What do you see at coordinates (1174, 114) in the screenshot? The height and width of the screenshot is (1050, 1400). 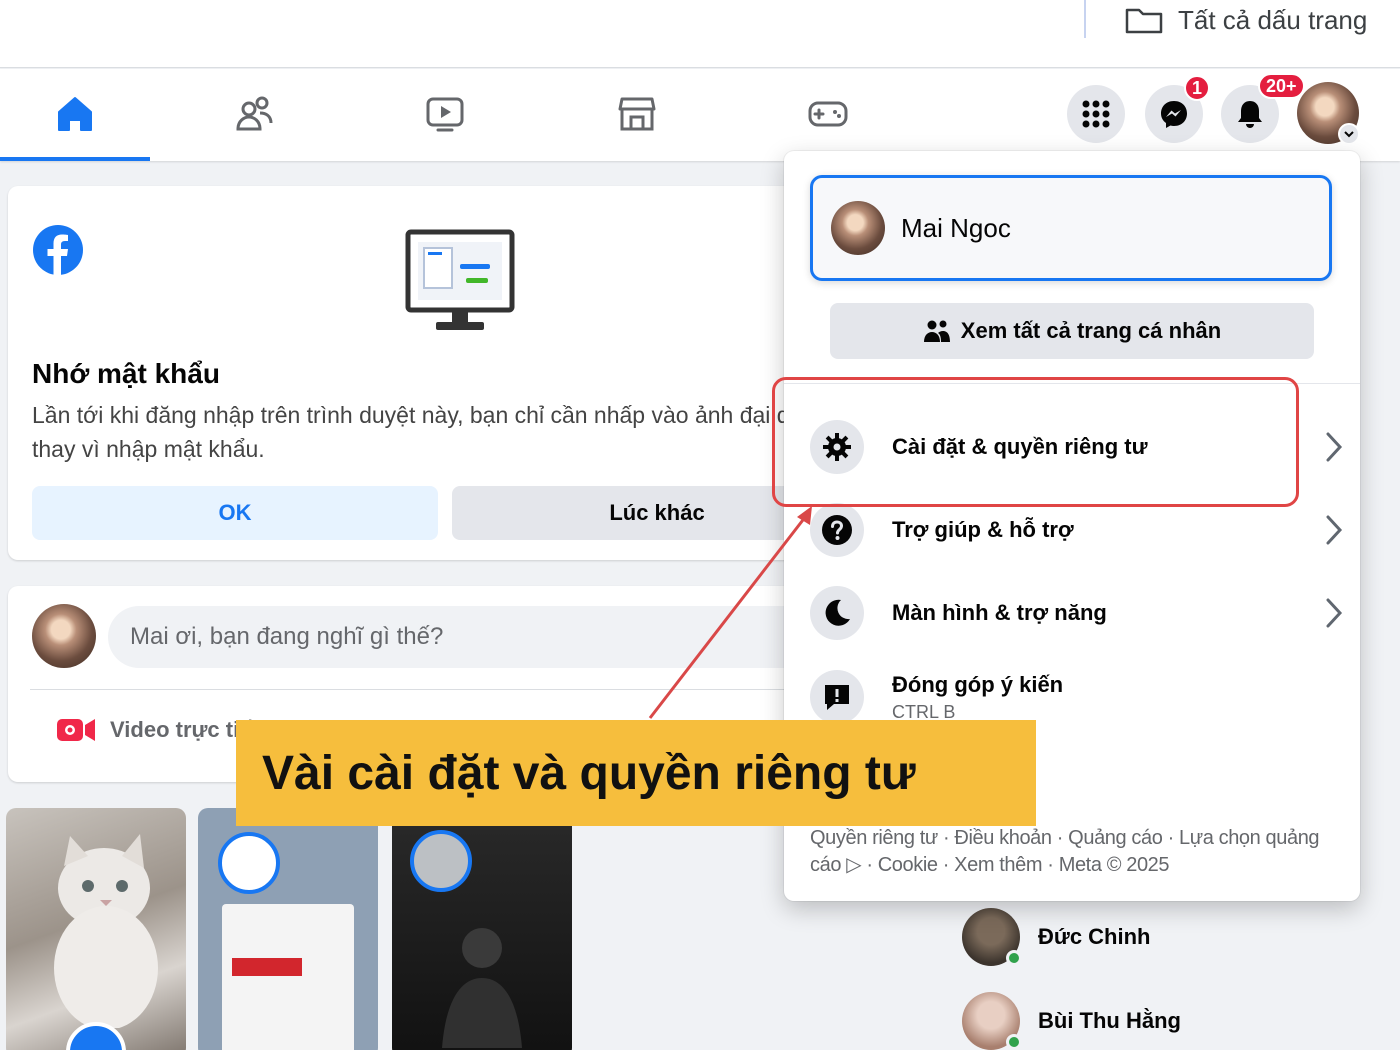 I see `messenger-icon` at bounding box center [1174, 114].